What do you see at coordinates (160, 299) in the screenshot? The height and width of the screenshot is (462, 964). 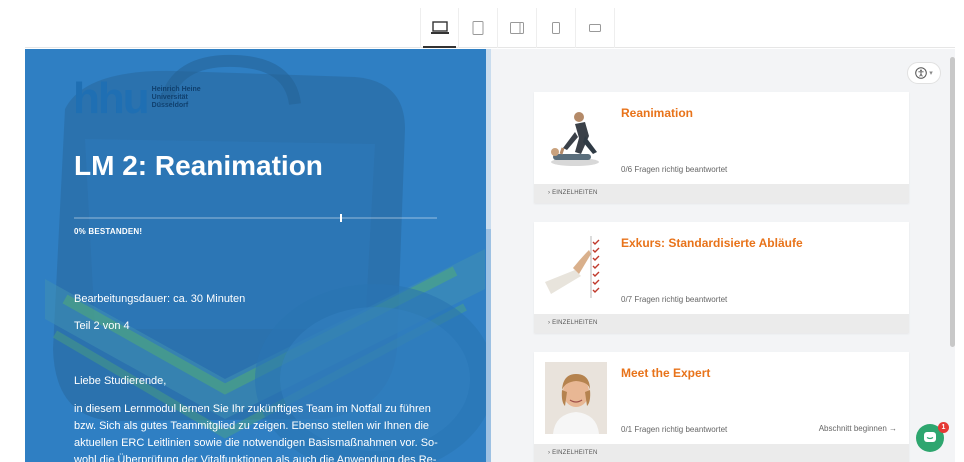 I see `duration-text: Bearbeitungsdauer: ca. 30 Minuten` at bounding box center [160, 299].